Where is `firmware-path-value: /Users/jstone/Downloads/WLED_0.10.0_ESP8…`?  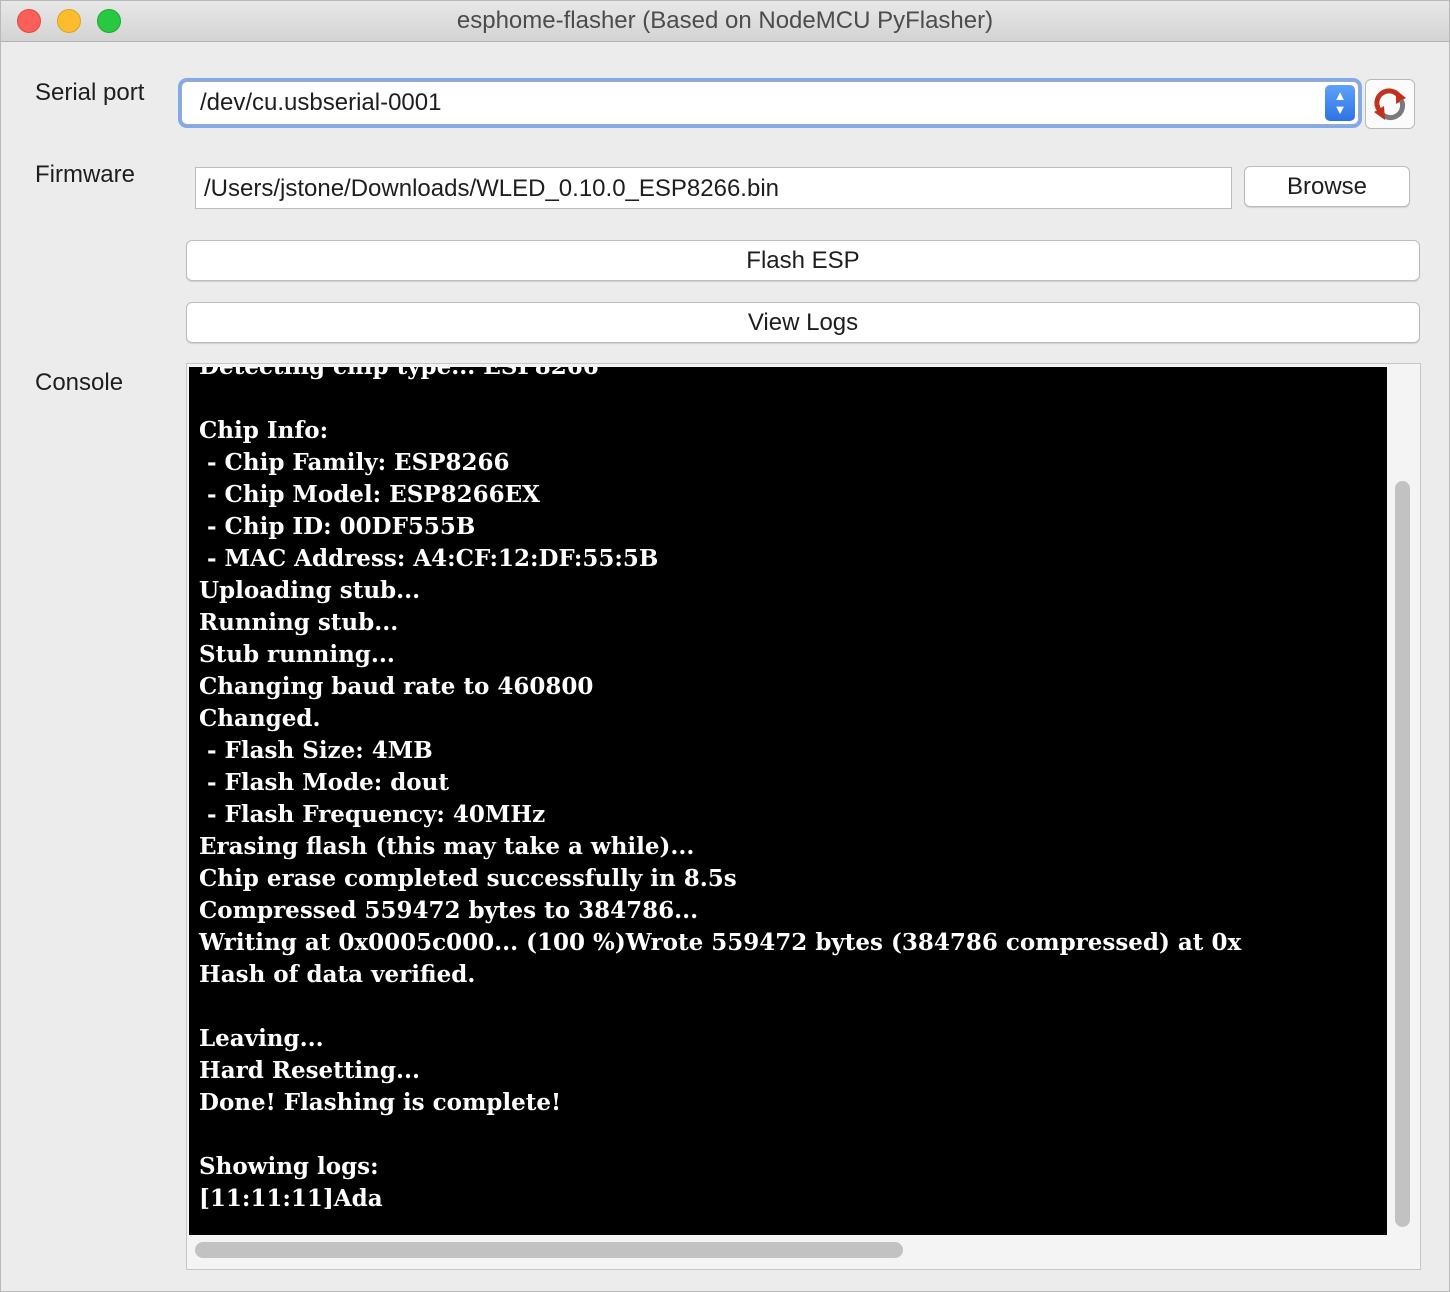 firmware-path-value: /Users/jstone/Downloads/WLED_0.10.0_ESP8… is located at coordinates (491, 188).